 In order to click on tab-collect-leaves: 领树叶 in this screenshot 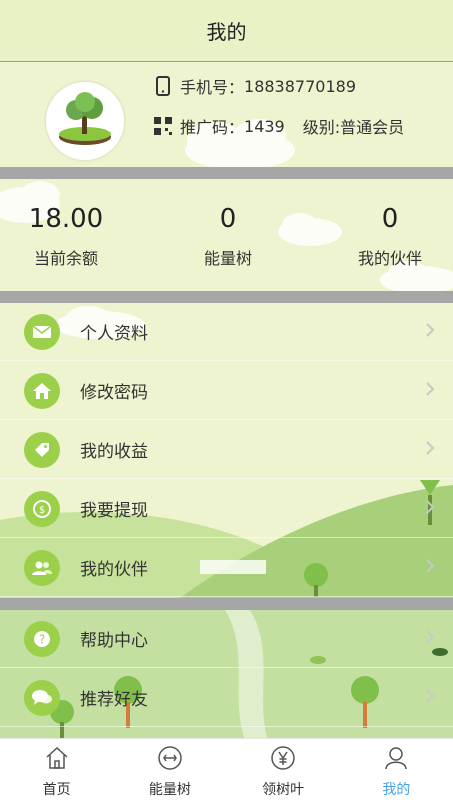, I will do `click(283, 769)`.